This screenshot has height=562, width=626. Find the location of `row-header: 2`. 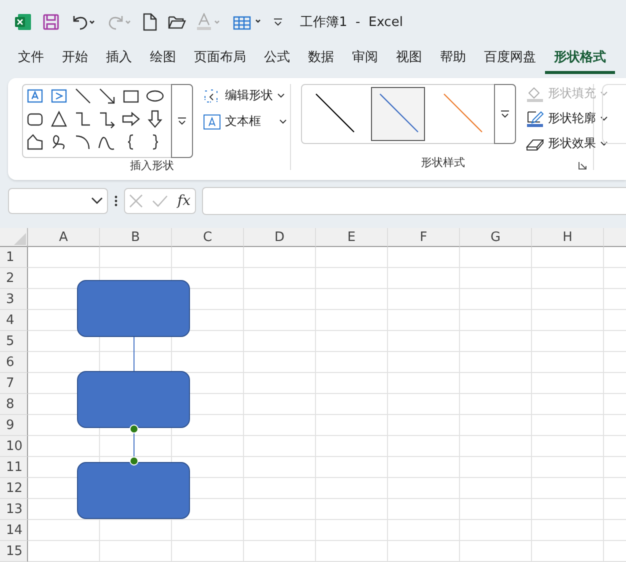

row-header: 2 is located at coordinates (14, 278).